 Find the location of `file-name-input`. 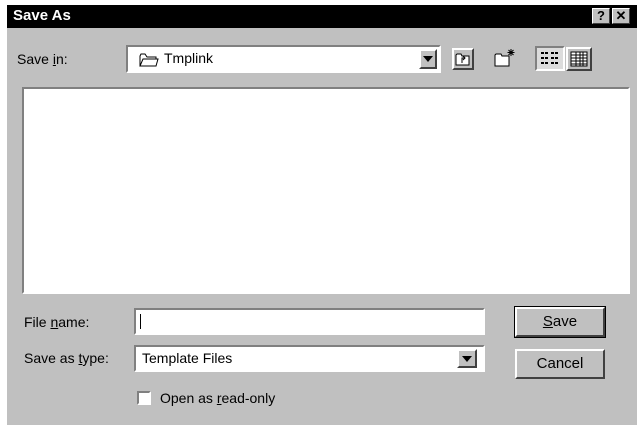

file-name-input is located at coordinates (309, 321).